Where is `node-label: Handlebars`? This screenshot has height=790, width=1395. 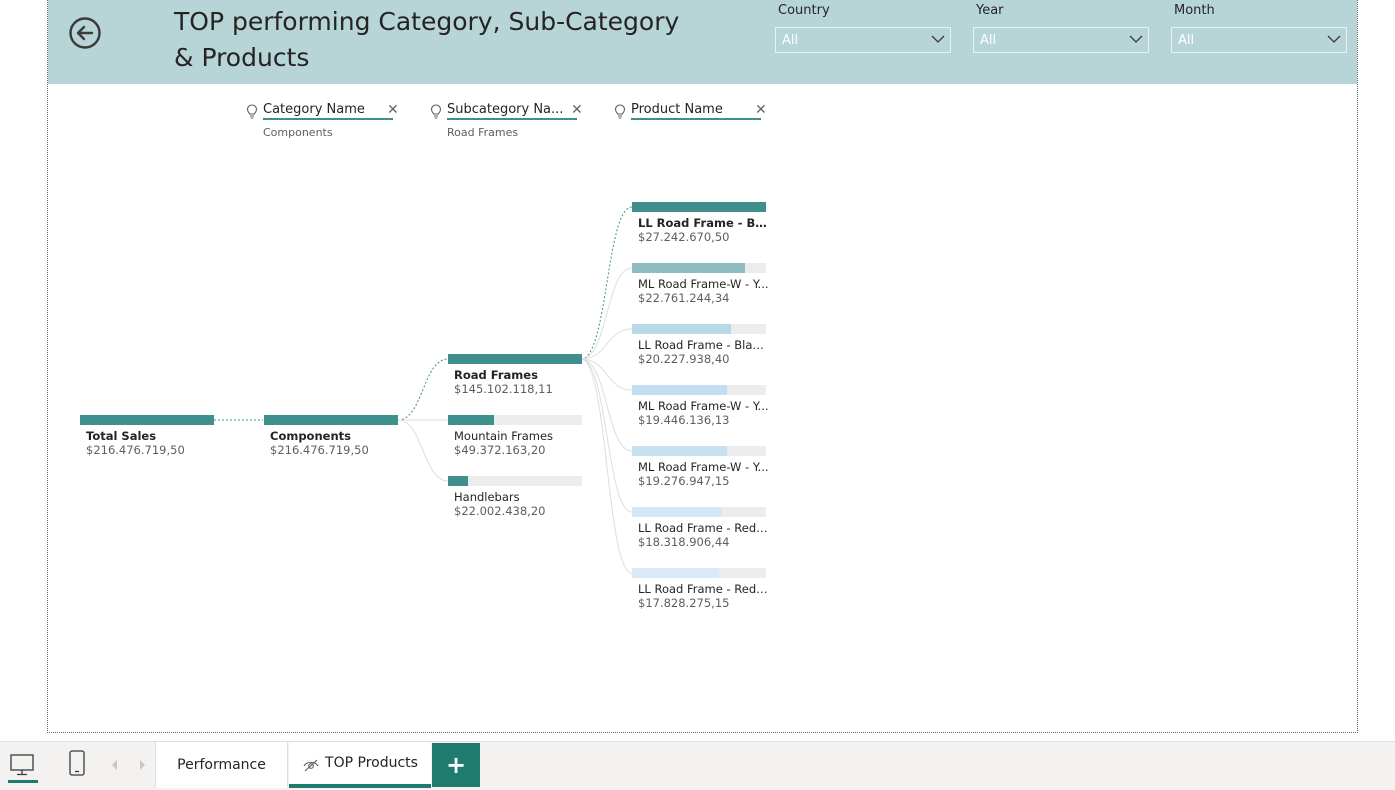 node-label: Handlebars is located at coordinates (487, 497).